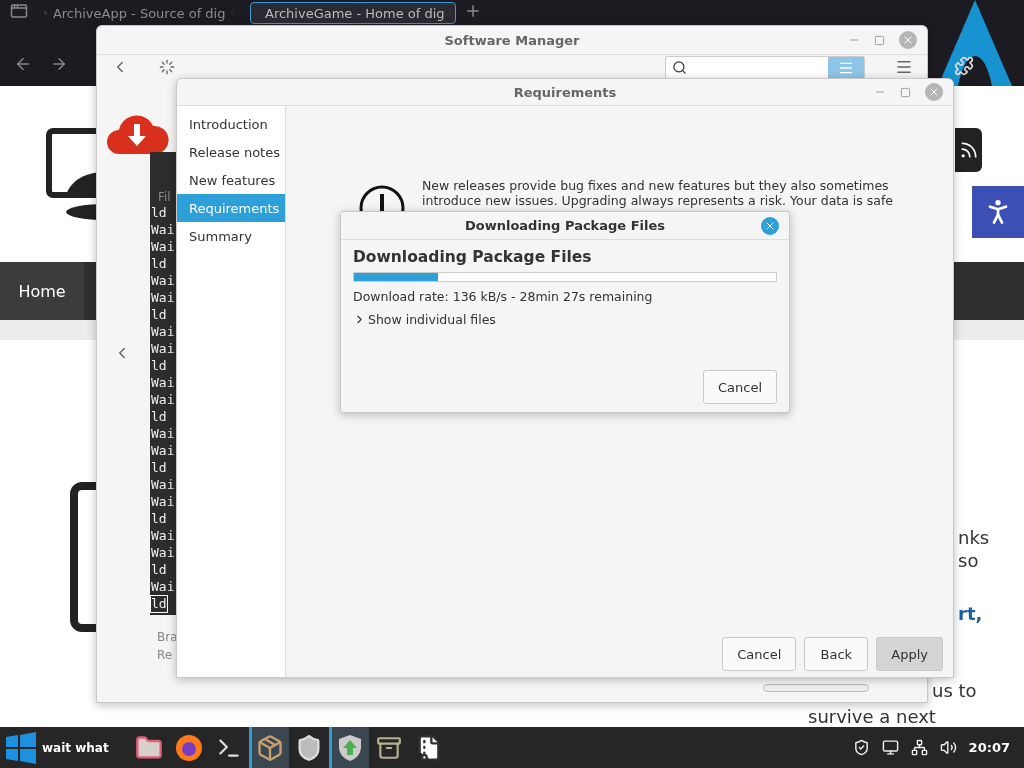 The image size is (1024, 768). I want to click on article-text: us to, so click(954, 691).